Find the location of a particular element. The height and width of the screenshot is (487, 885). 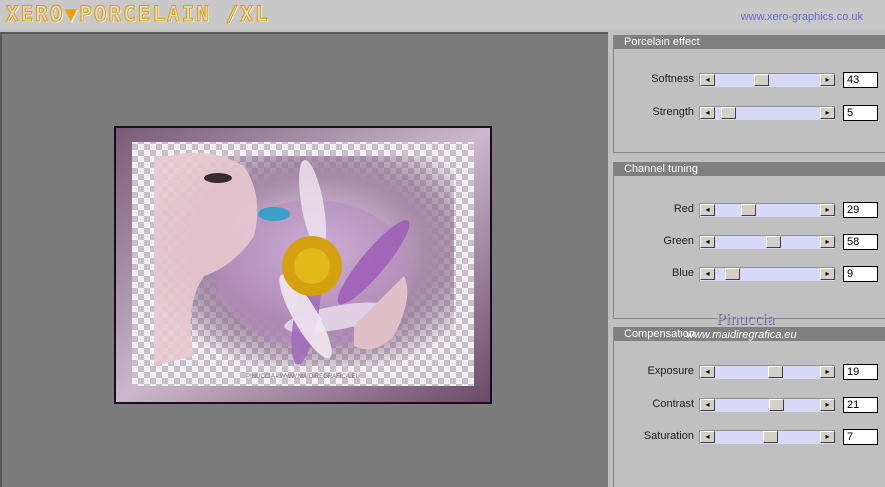

saturation-slider: ◂ ▸ is located at coordinates (767, 437).